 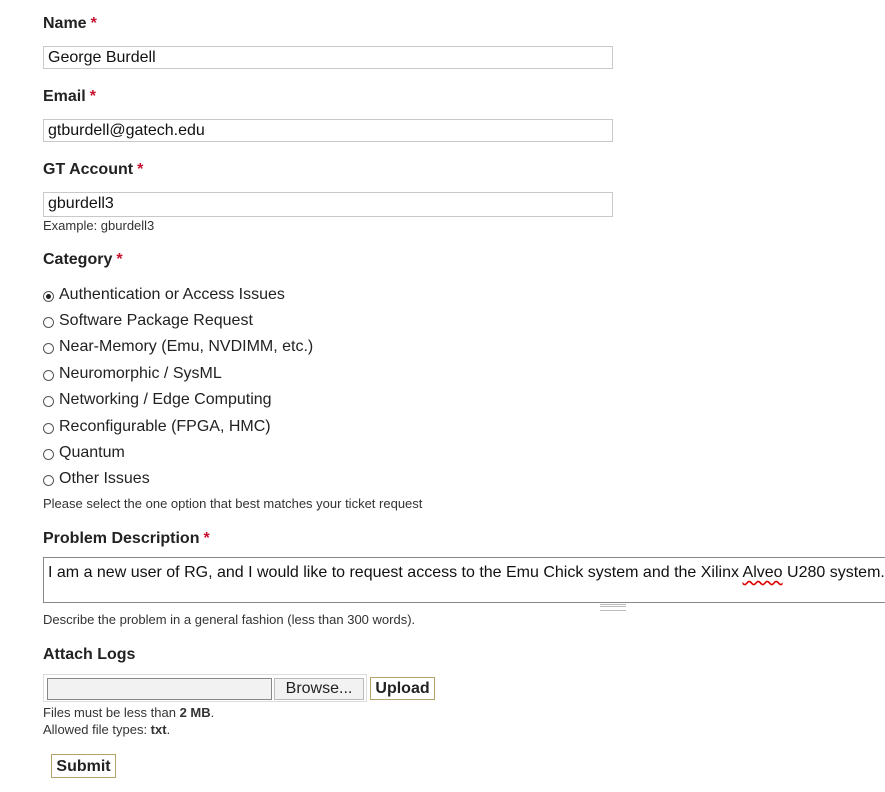 What do you see at coordinates (69, 96) in the screenshot?
I see `email-label: Email *` at bounding box center [69, 96].